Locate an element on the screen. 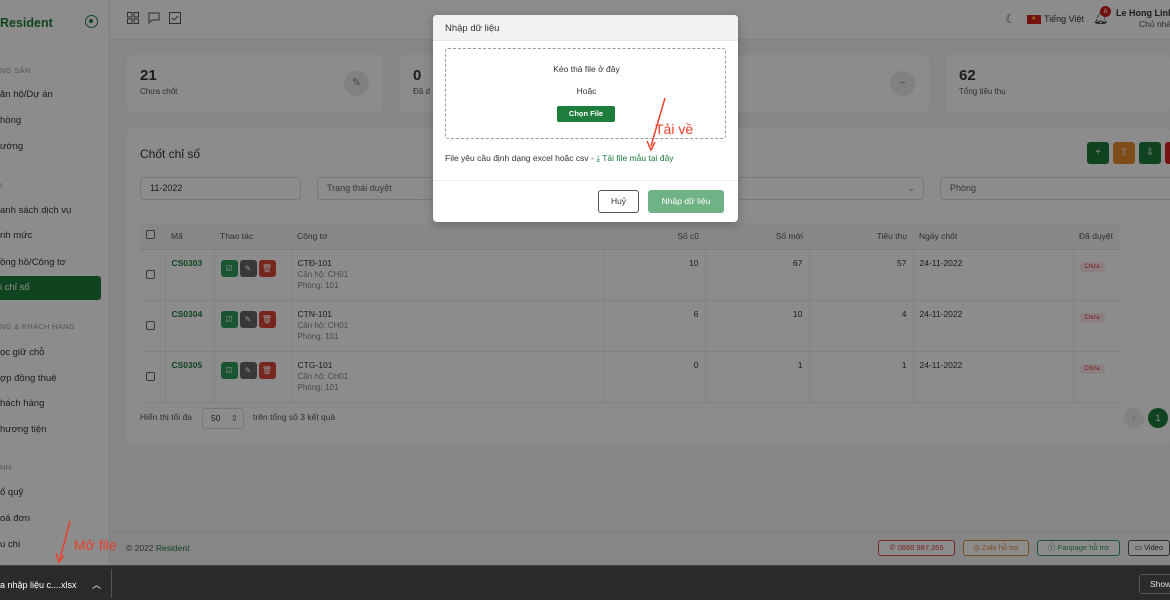 This screenshot has width=1170, height=600. modal-header: Nhập dữ liệu is located at coordinates (585, 28).